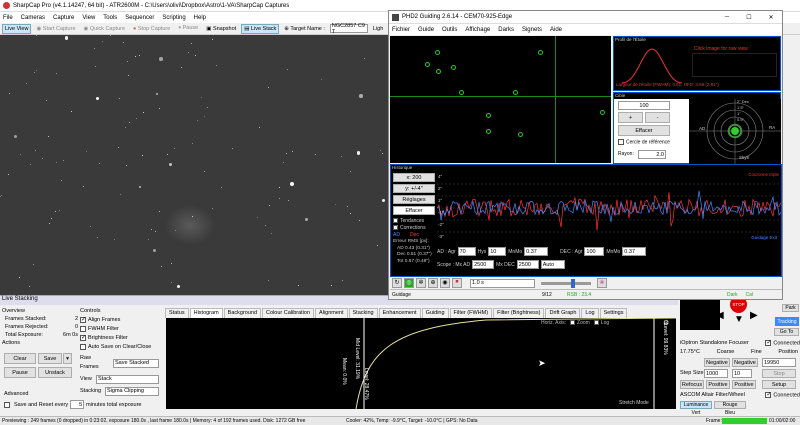 This screenshot has height=425, width=800. I want to click on coarse-positive-button: Positive, so click(718, 384).